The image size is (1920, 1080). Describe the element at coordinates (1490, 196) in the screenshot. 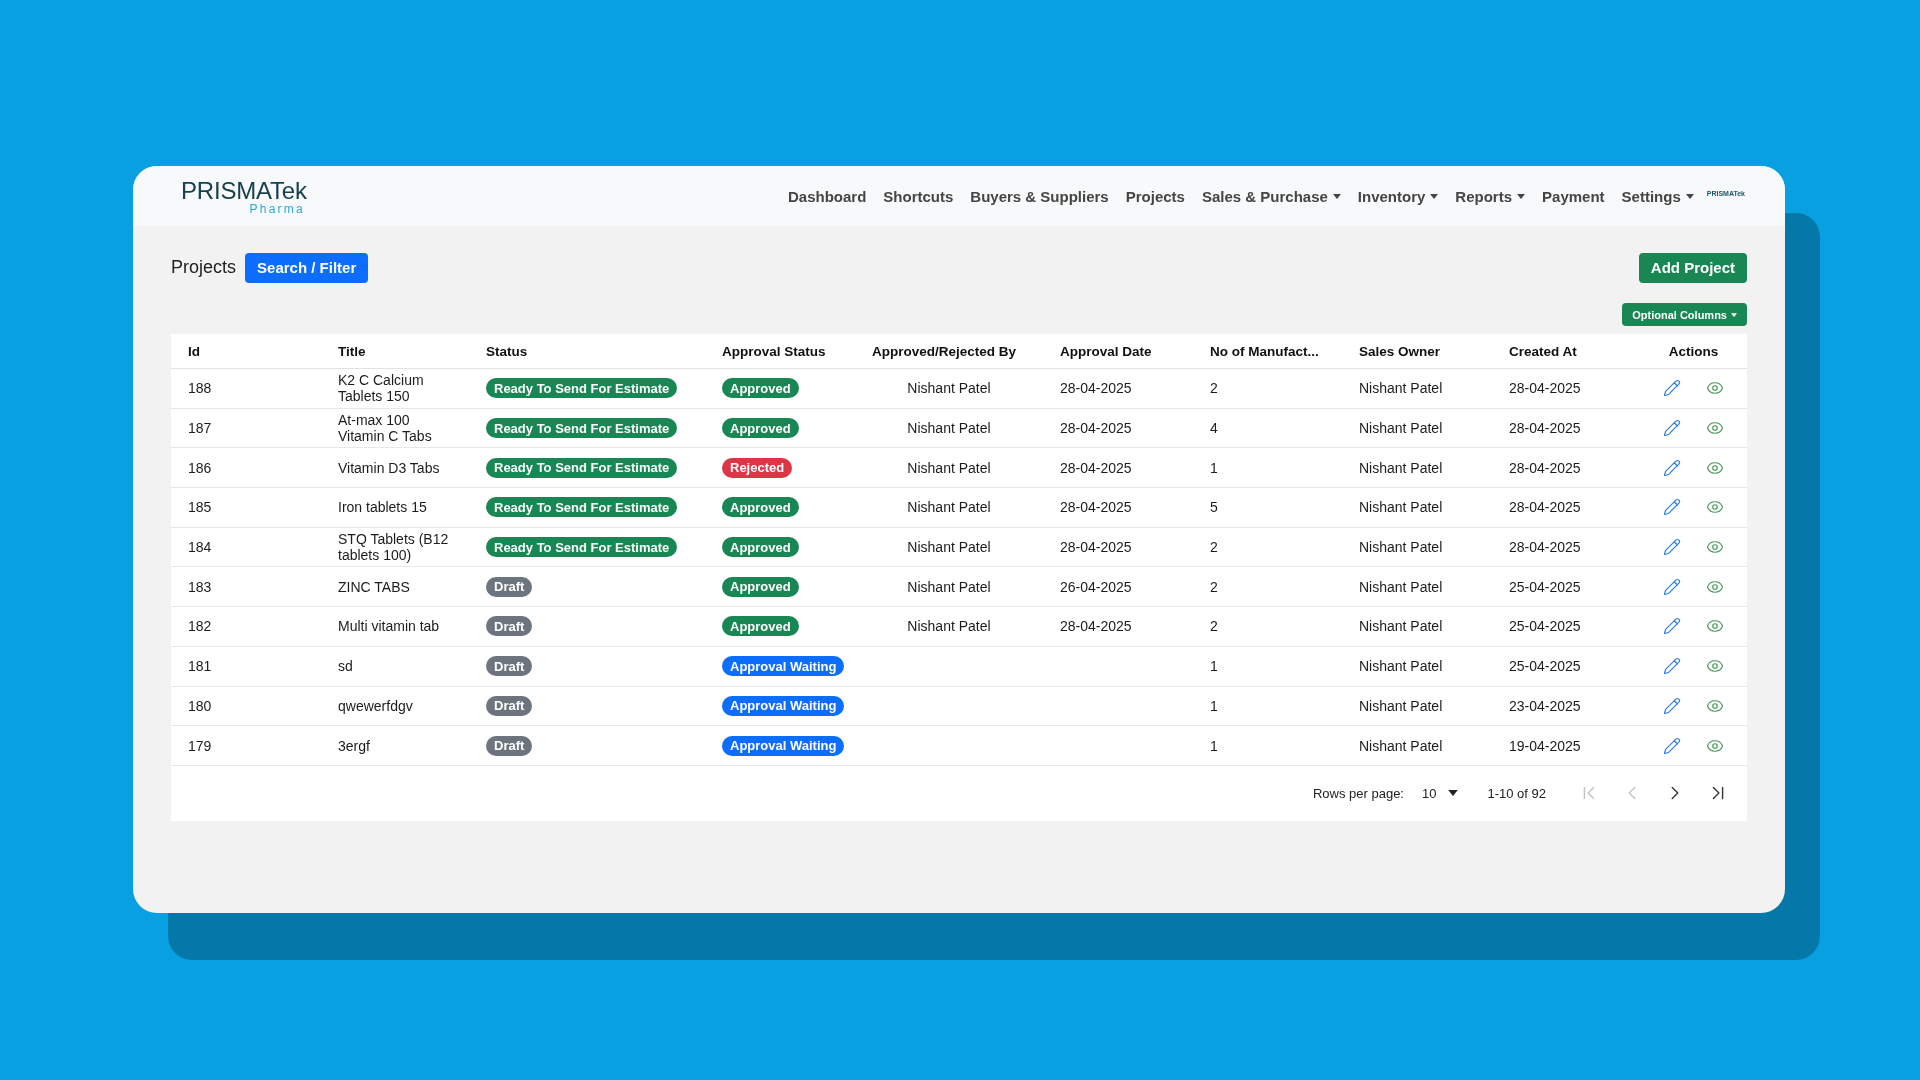

I see `nav-link: Reports` at that location.